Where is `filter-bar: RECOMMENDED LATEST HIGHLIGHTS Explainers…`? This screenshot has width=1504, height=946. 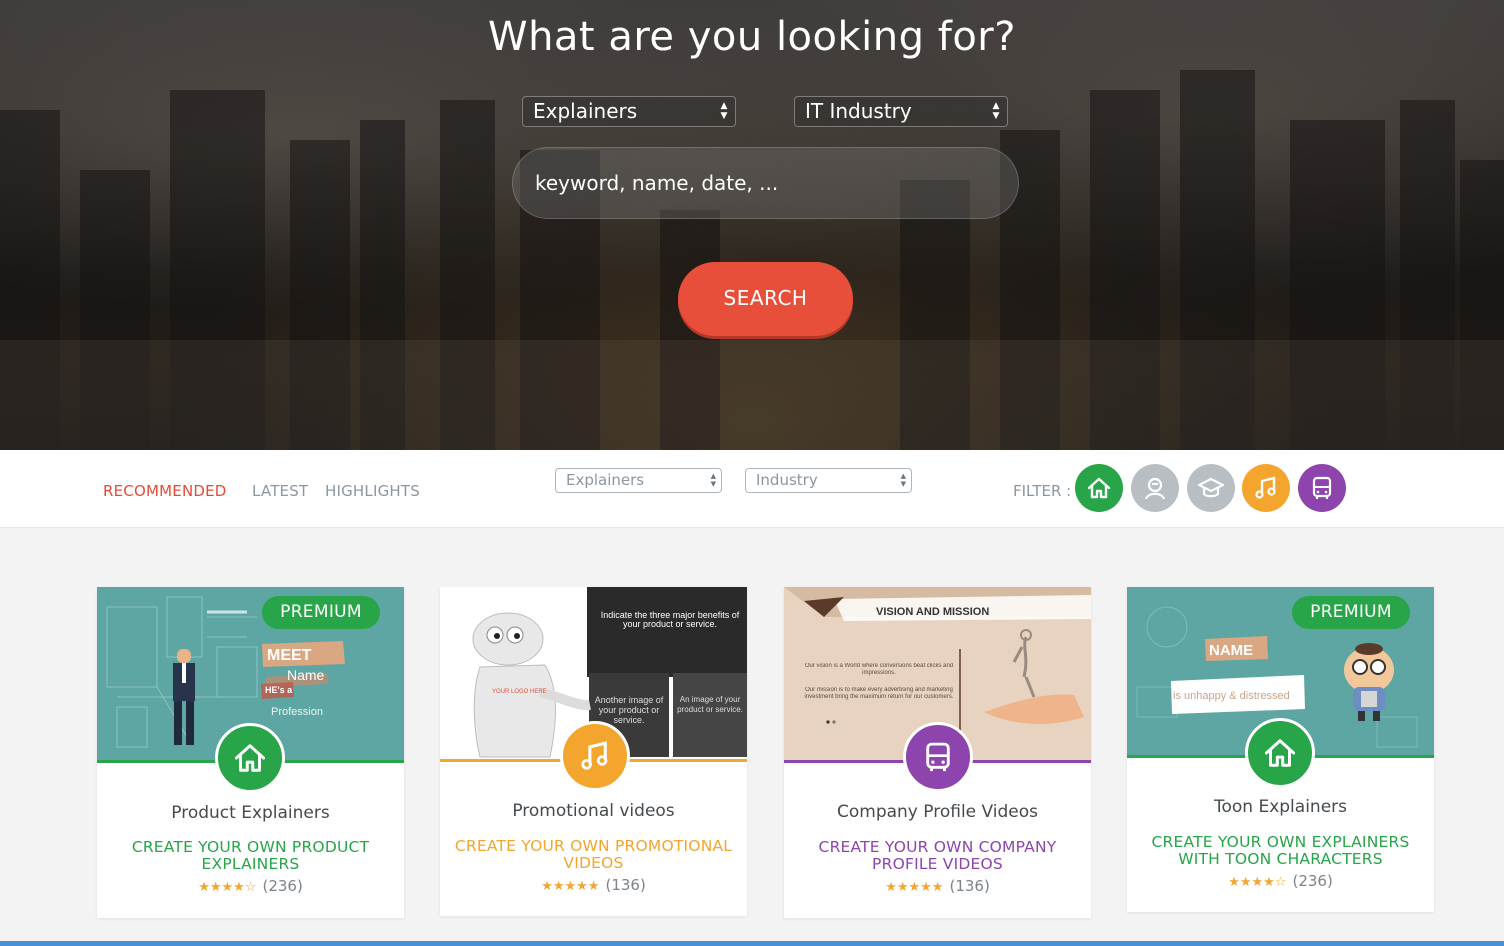 filter-bar: RECOMMENDED LATEST HIGHLIGHTS Explainers… is located at coordinates (752, 489).